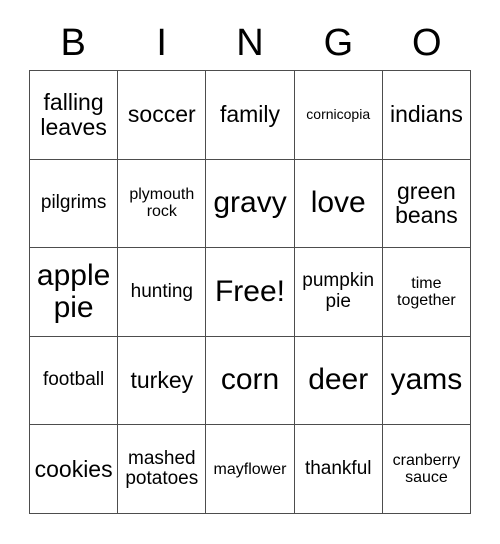 Image resolution: width=500 pixels, height=544 pixels. I want to click on bingo-cell-label: pilgrims, so click(73, 203).